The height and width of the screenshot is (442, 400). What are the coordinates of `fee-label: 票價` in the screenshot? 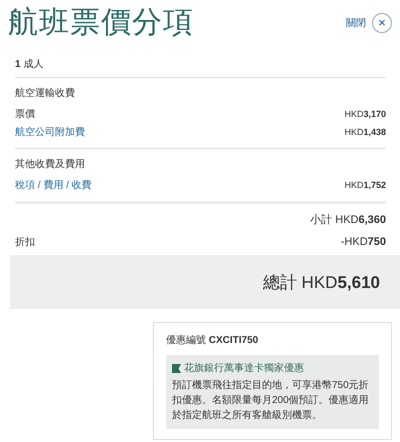 It's located at (25, 114).